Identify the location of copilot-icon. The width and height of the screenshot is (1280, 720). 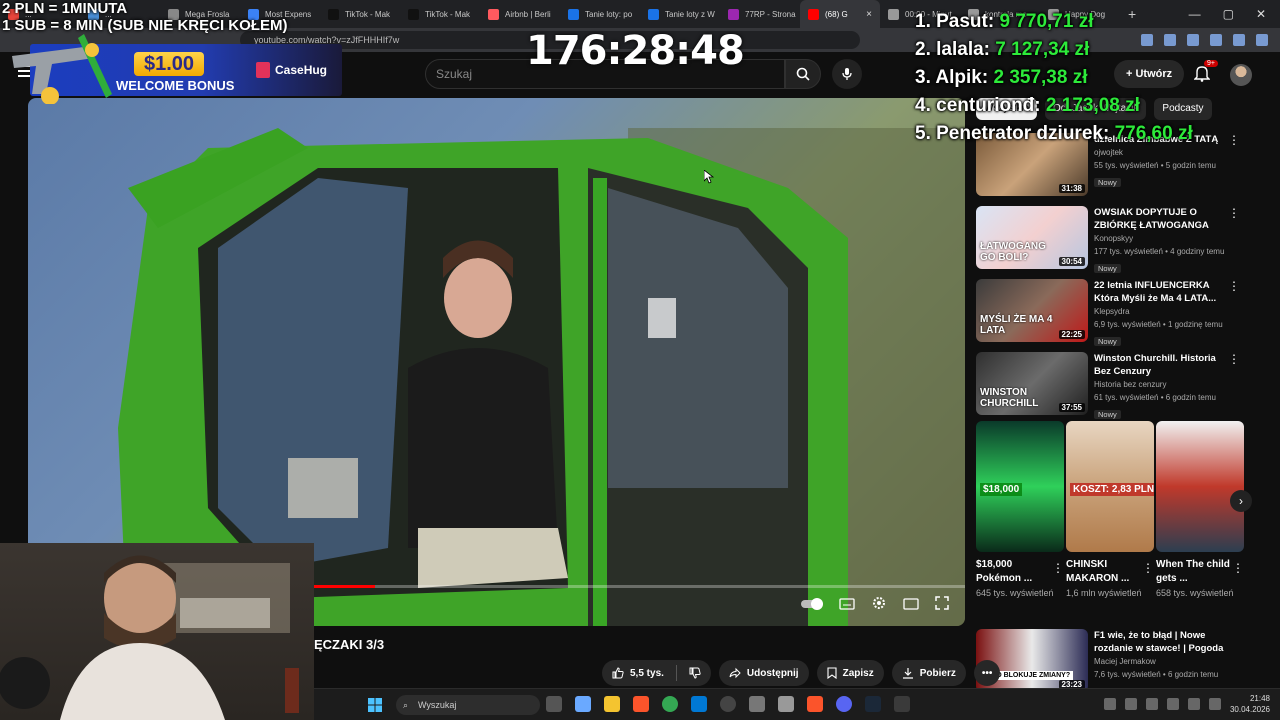
(583, 704).